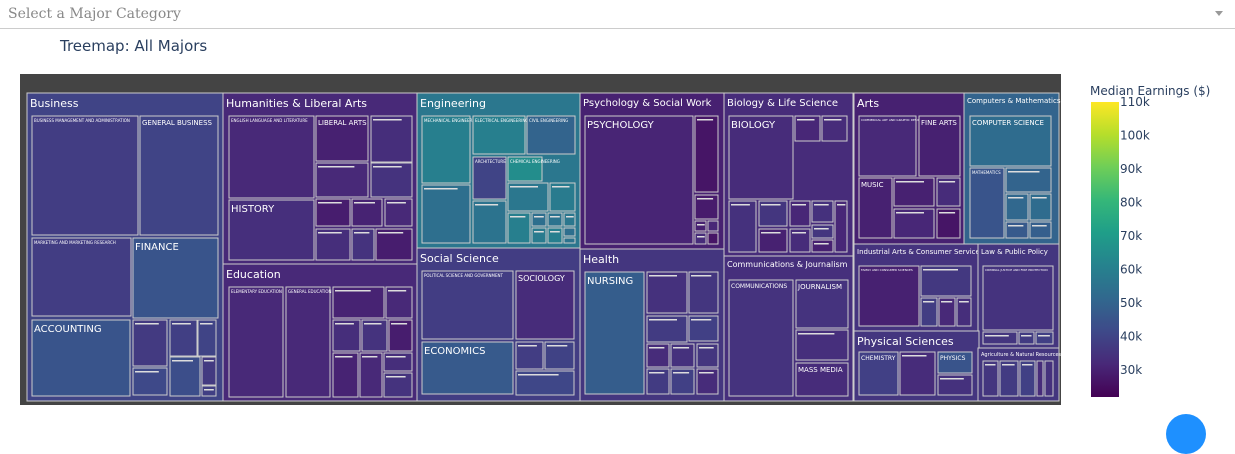 The height and width of the screenshot is (454, 1235). I want to click on tile-label-general-education: GENERAL EDUCATION, so click(310, 291).